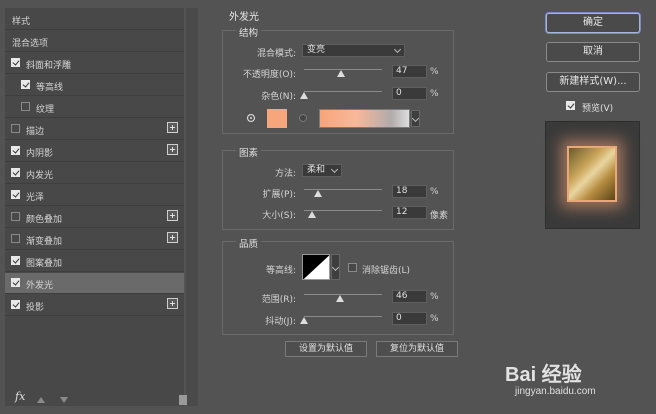 The image size is (656, 414). What do you see at coordinates (543, 375) in the screenshot?
I see `watermark-brand: Bai 经验` at bounding box center [543, 375].